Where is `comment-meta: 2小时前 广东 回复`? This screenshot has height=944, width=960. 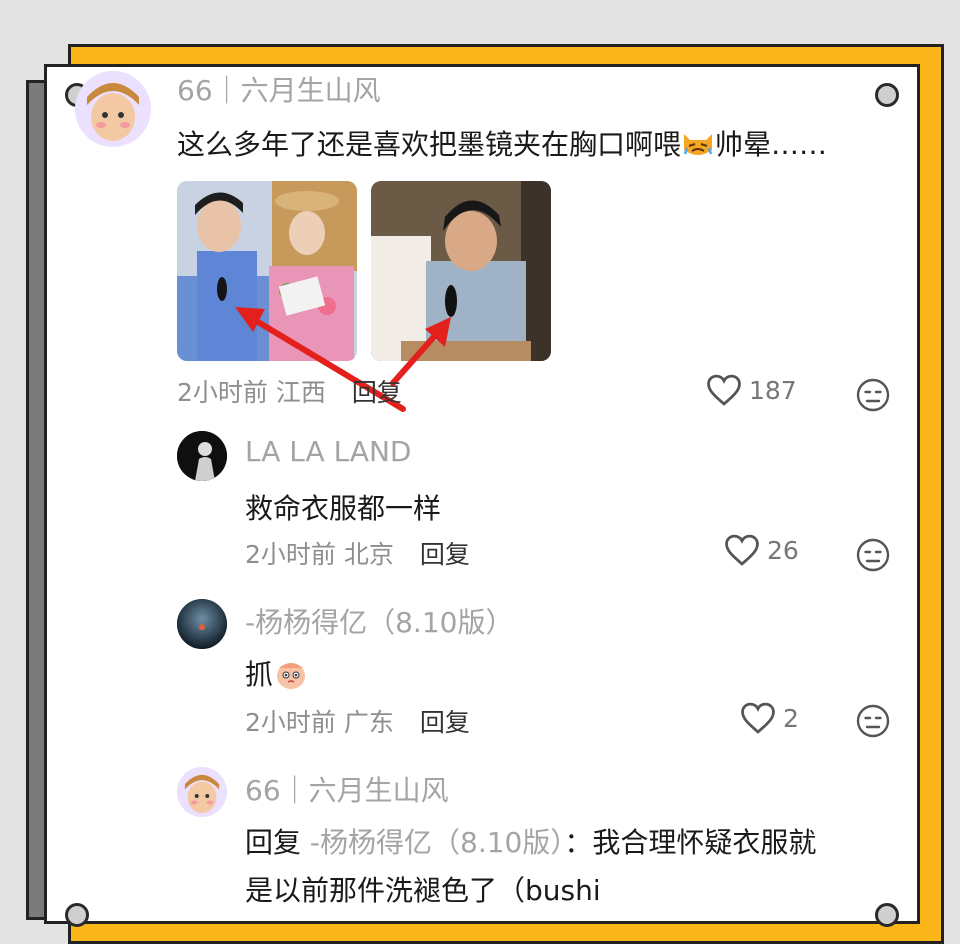
comment-meta: 2小时前 广东 回复 is located at coordinates (357, 722).